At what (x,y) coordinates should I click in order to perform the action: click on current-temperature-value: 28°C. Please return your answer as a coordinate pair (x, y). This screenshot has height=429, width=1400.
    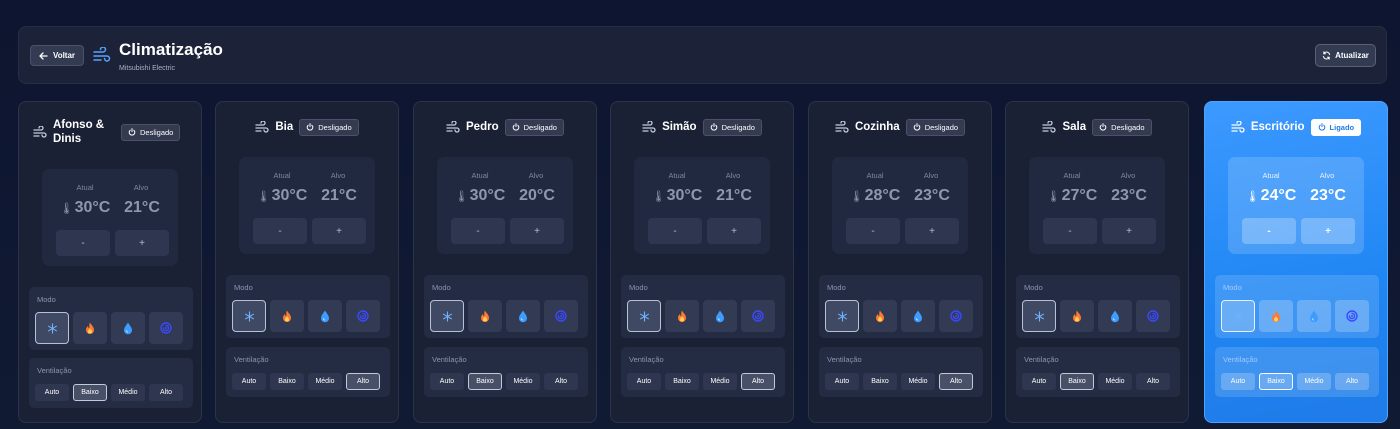
    Looking at the image, I should click on (882, 195).